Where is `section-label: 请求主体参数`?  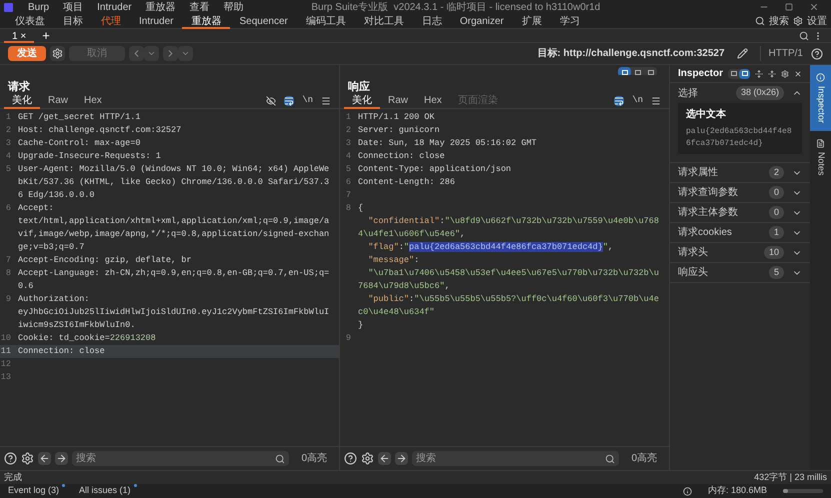
section-label: 请求主体参数 is located at coordinates (723, 212).